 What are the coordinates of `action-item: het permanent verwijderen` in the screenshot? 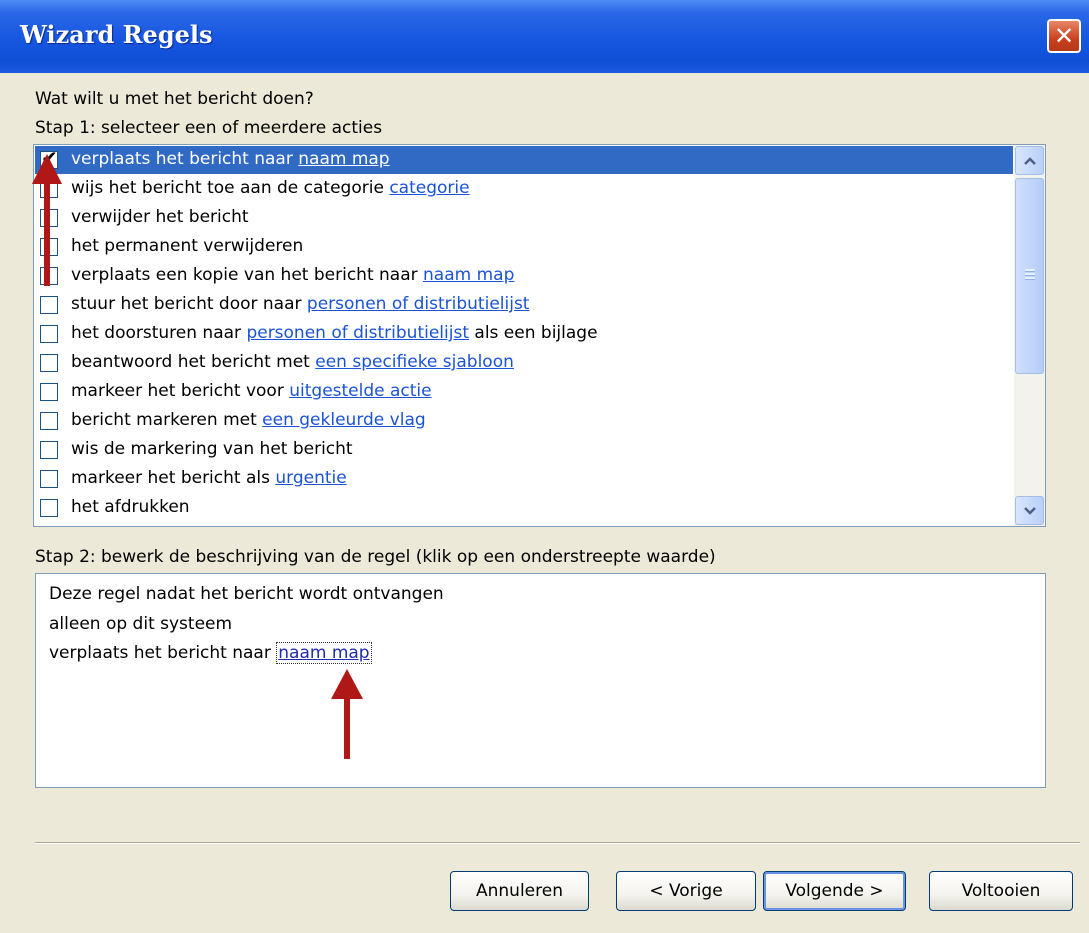 It's located at (524, 247).